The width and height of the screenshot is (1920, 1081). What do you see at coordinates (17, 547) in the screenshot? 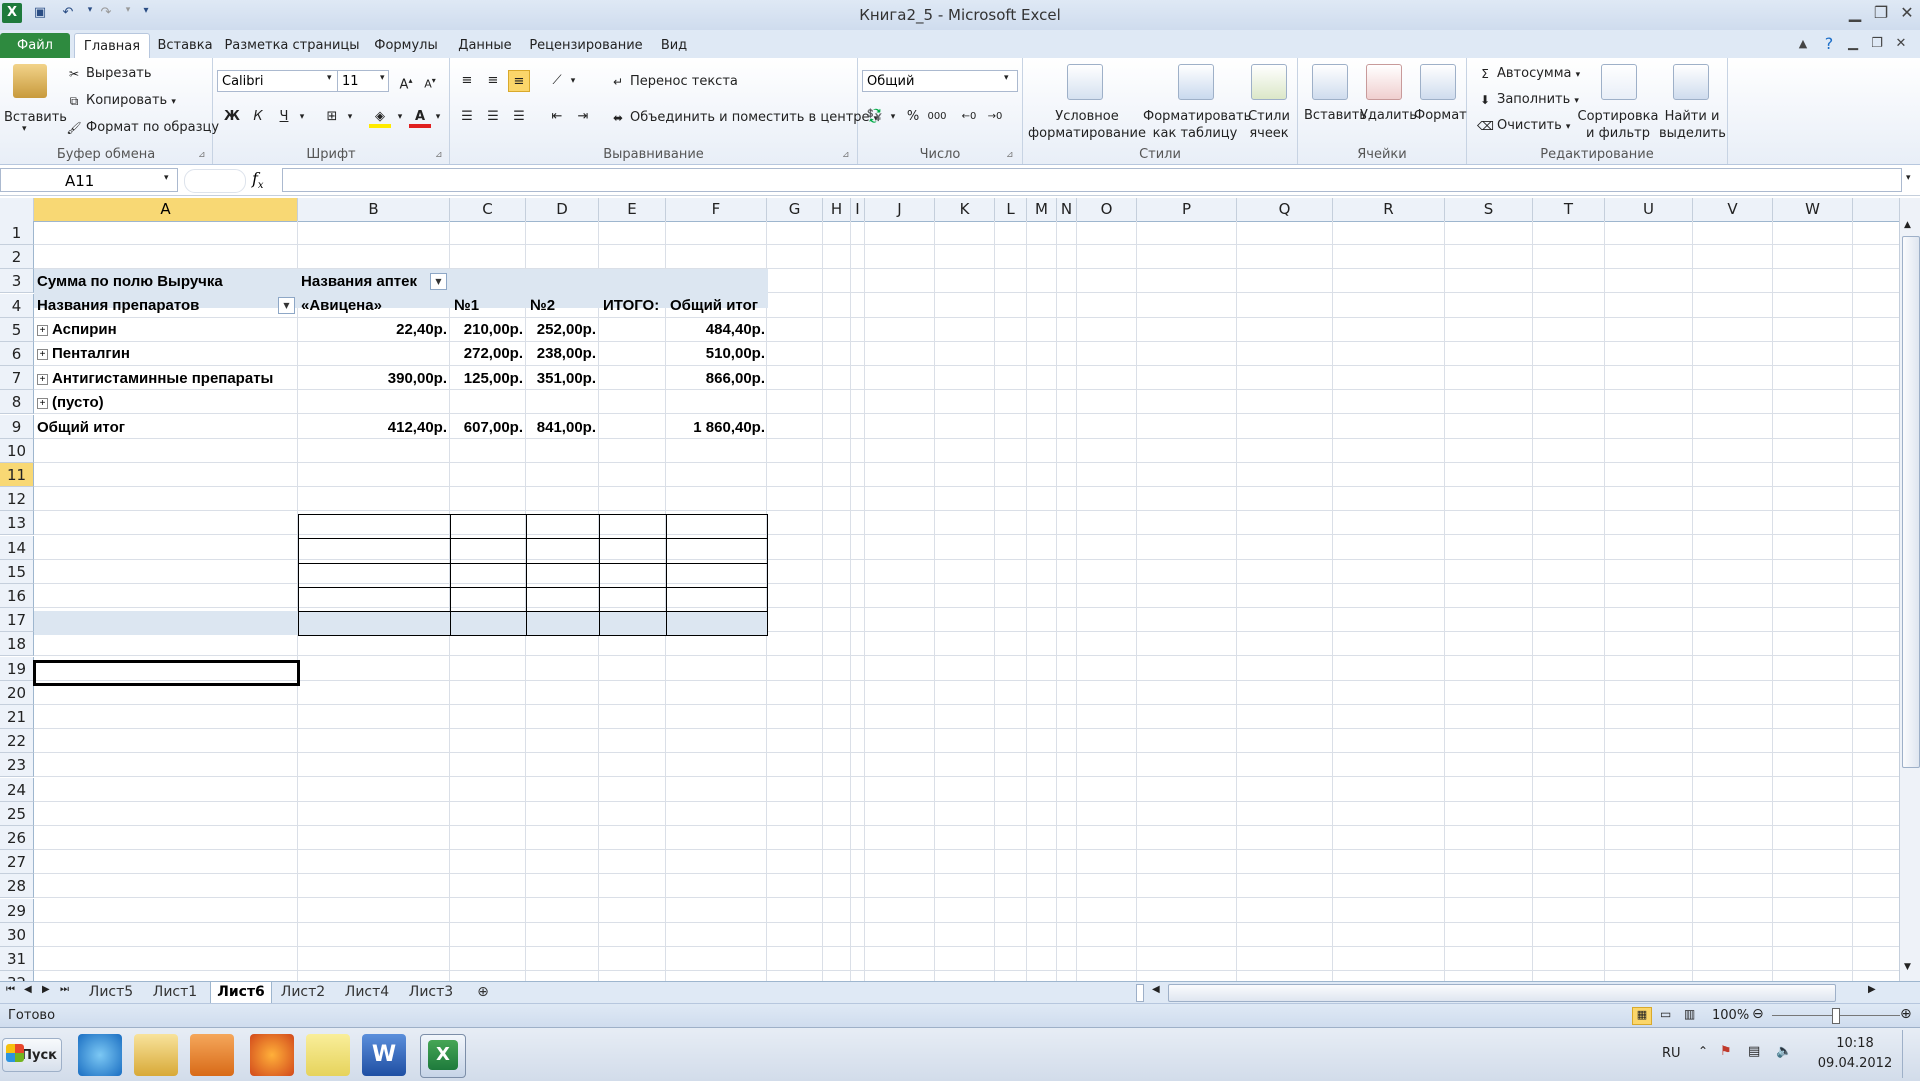
I see `row-header-14: 14` at bounding box center [17, 547].